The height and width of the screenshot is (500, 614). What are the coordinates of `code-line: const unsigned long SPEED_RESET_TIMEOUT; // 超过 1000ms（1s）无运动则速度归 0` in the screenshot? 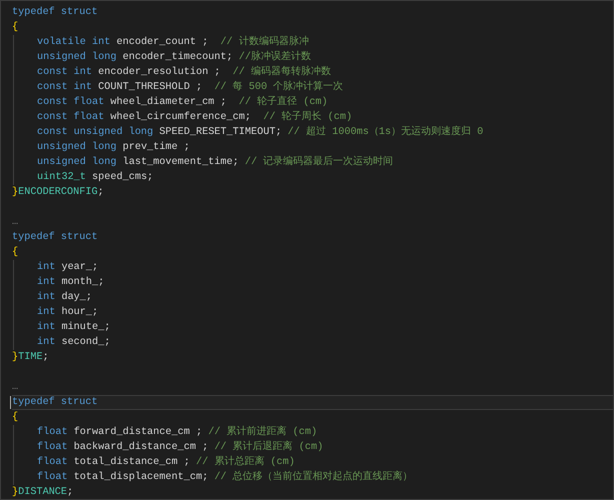 It's located at (260, 132).